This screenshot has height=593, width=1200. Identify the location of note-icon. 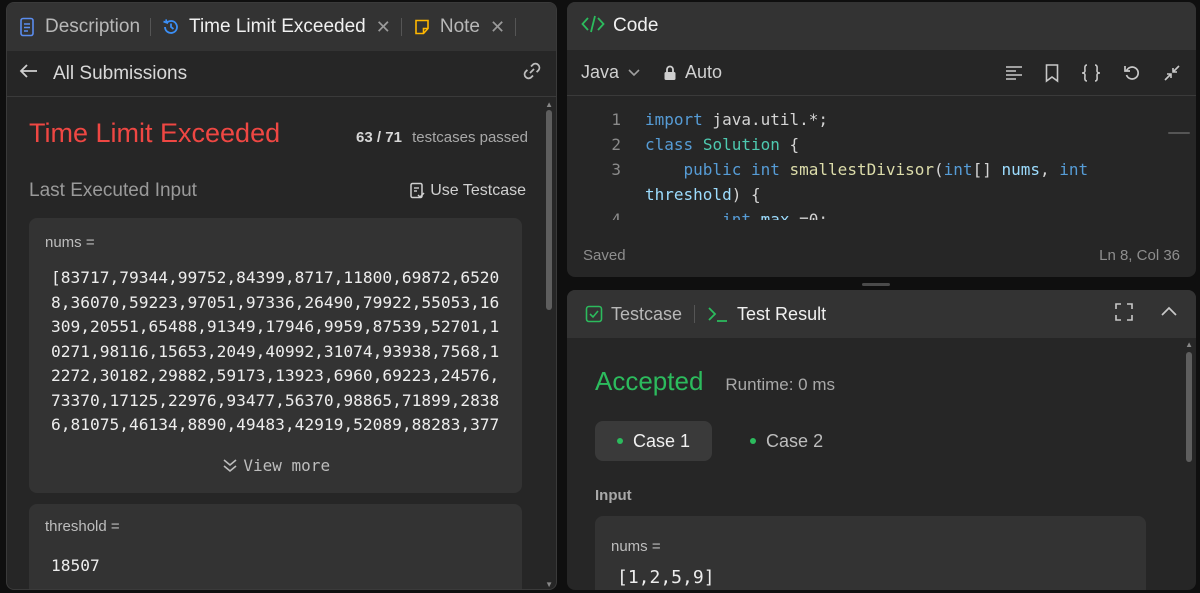
(422, 27).